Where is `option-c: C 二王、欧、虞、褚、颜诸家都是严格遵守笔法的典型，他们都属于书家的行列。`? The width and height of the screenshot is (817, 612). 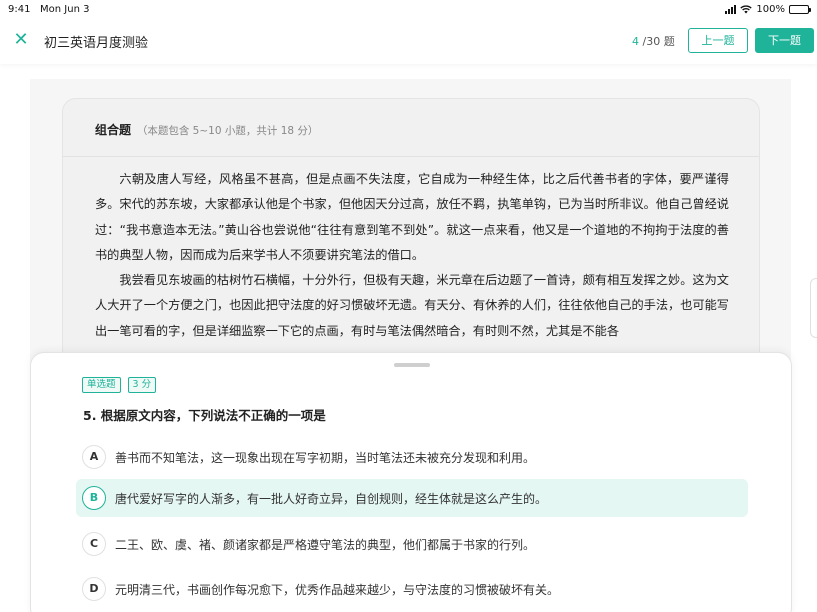 option-c: C 二王、欧、虞、褚、颜诸家都是严格遵守笔法的典型，他们都属于书家的行列。 is located at coordinates (412, 544).